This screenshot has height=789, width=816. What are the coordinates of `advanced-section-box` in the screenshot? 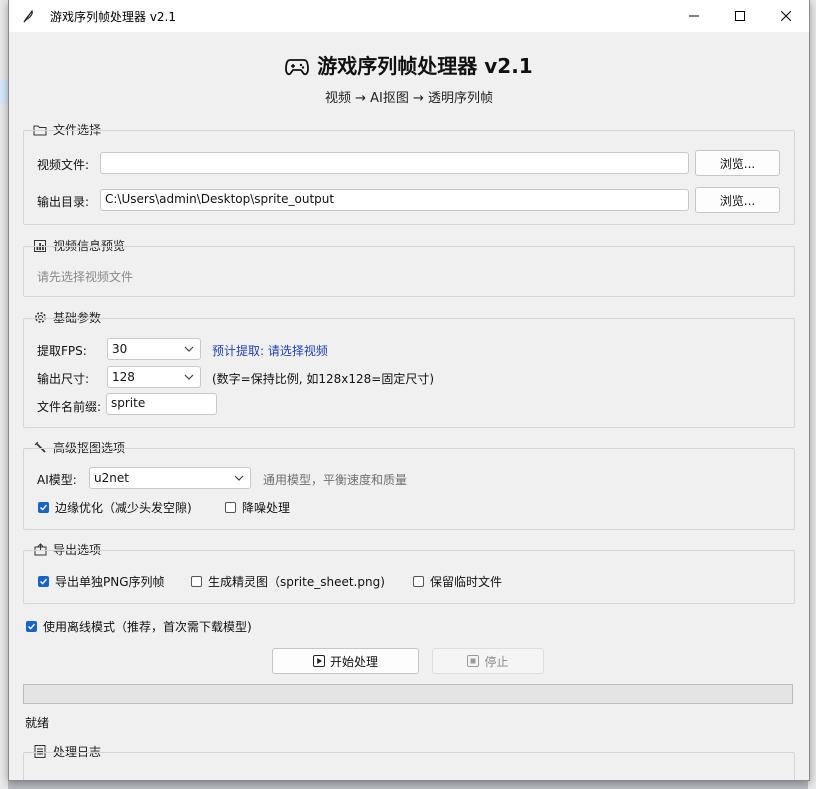 It's located at (409, 489).